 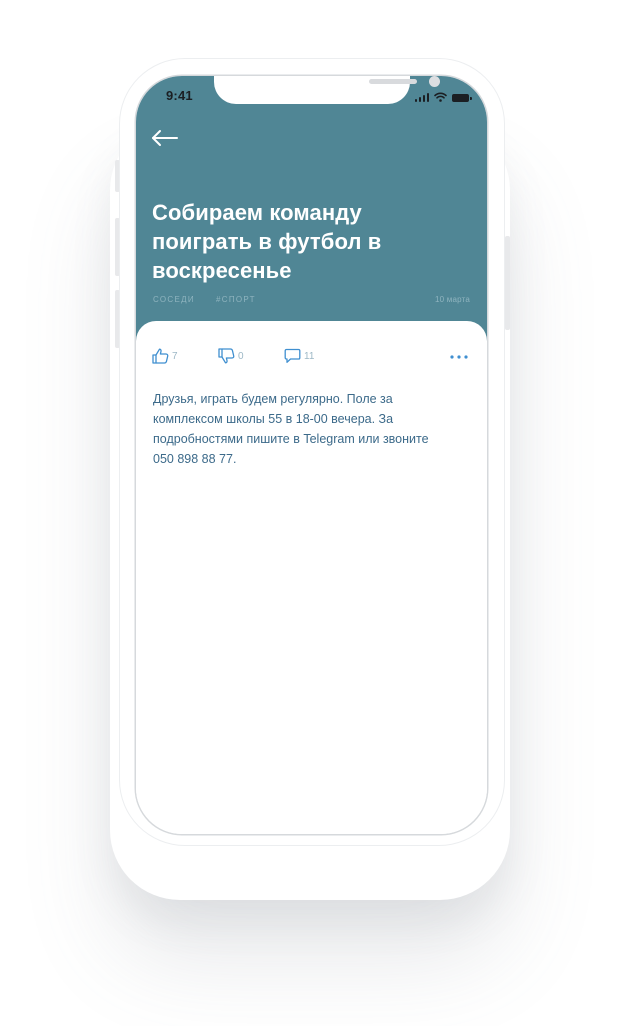 What do you see at coordinates (440, 97) in the screenshot?
I see `wifi-icon` at bounding box center [440, 97].